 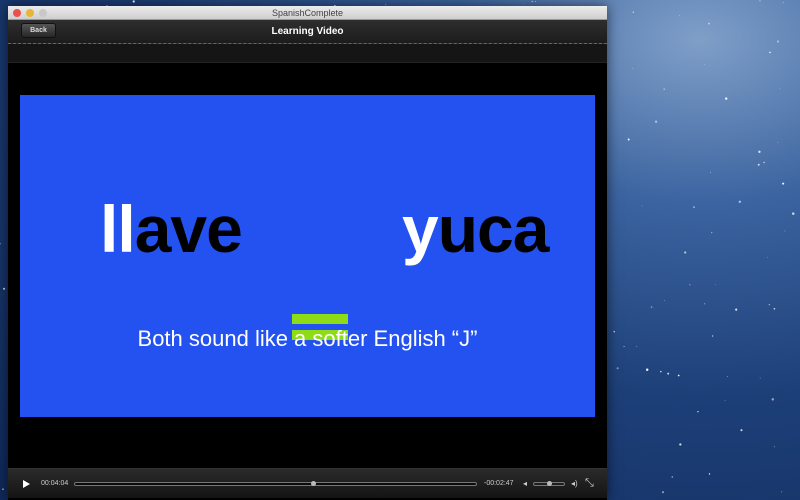 I want to click on word-llave: llave, so click(x=171, y=229).